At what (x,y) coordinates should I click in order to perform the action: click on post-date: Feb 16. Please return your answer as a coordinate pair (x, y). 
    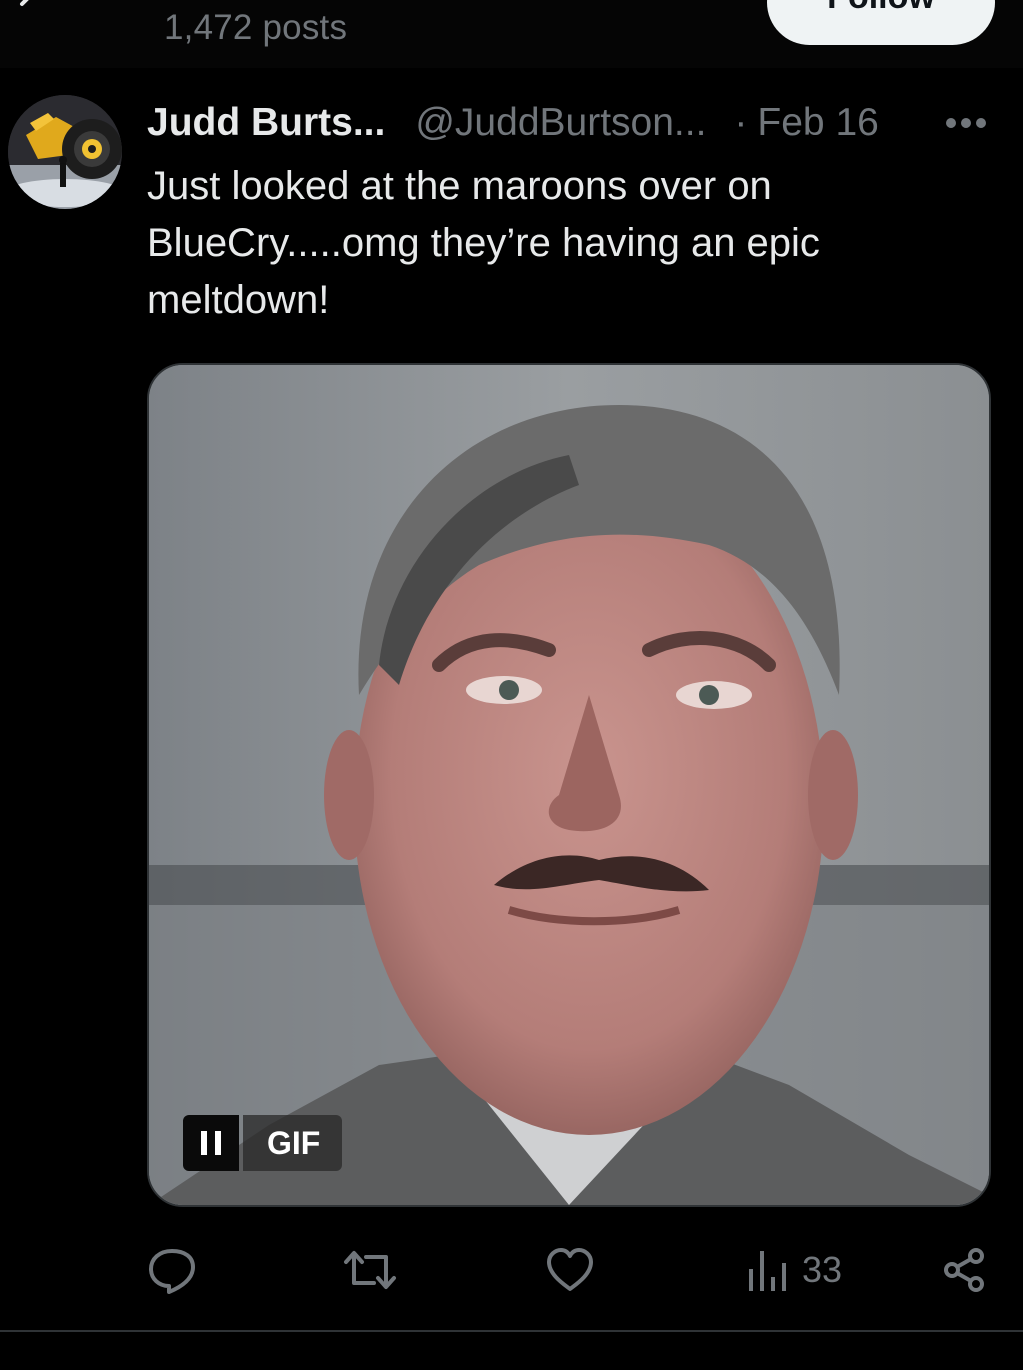
    Looking at the image, I should click on (817, 123).